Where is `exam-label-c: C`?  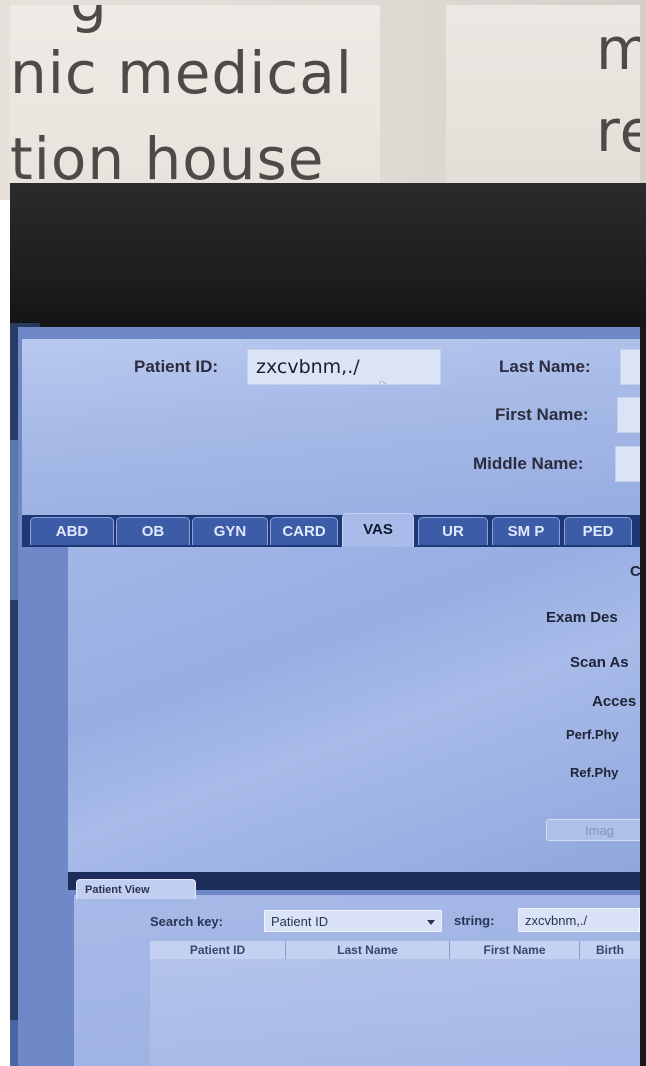
exam-label-c: C is located at coordinates (635, 571).